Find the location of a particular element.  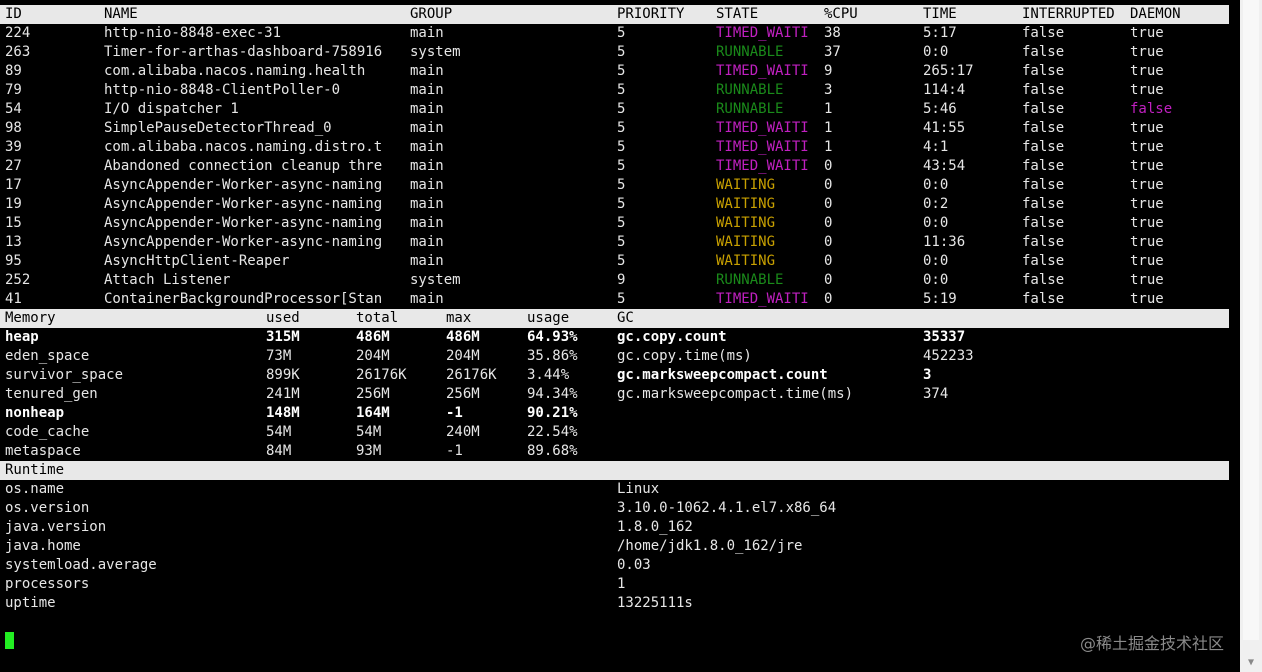

thread-name: I/O dispatcher 1 is located at coordinates (171, 109).